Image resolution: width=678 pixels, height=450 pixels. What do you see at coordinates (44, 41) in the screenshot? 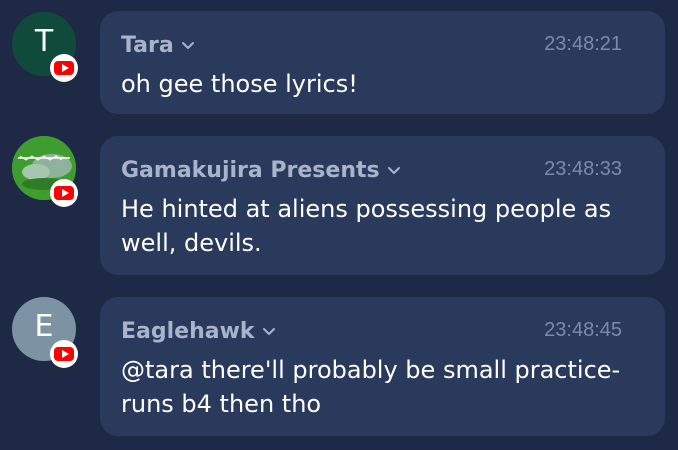
I see `avatar-letter: T` at bounding box center [44, 41].